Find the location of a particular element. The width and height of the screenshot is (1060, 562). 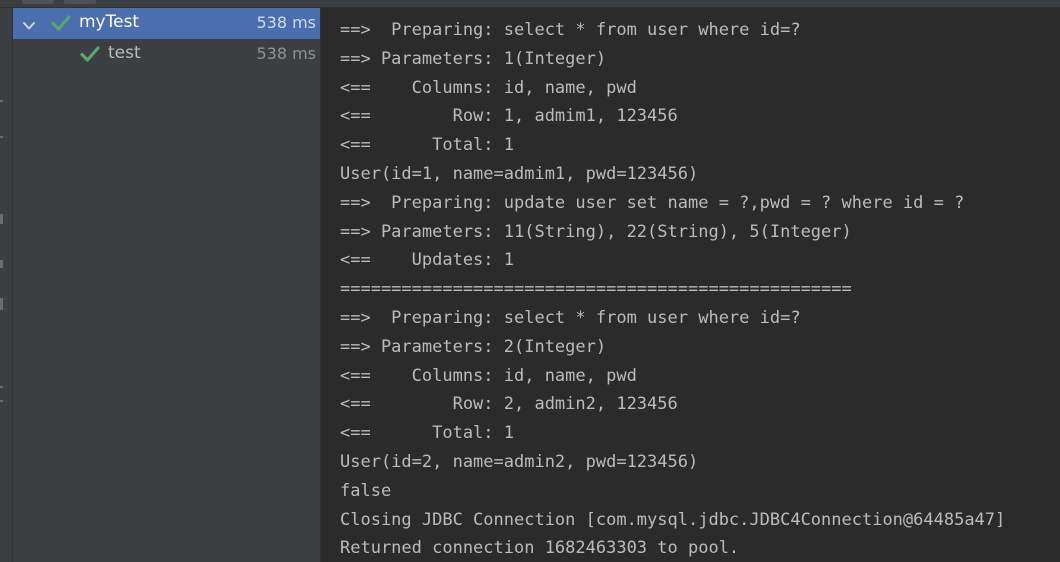

console-line: <== Row: 2, admin2, 123456 is located at coordinates (509, 404).